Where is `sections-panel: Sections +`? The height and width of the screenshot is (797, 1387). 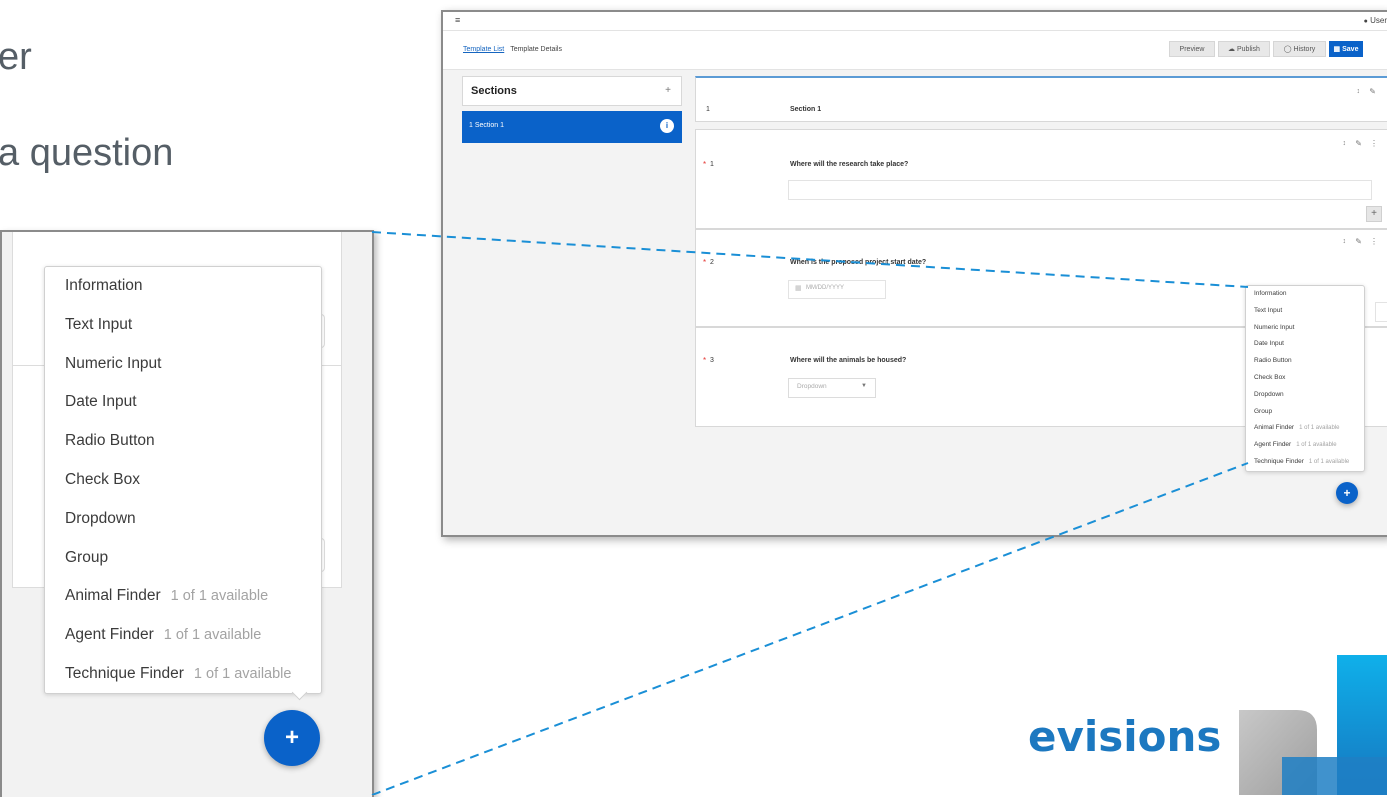 sections-panel: Sections + is located at coordinates (572, 91).